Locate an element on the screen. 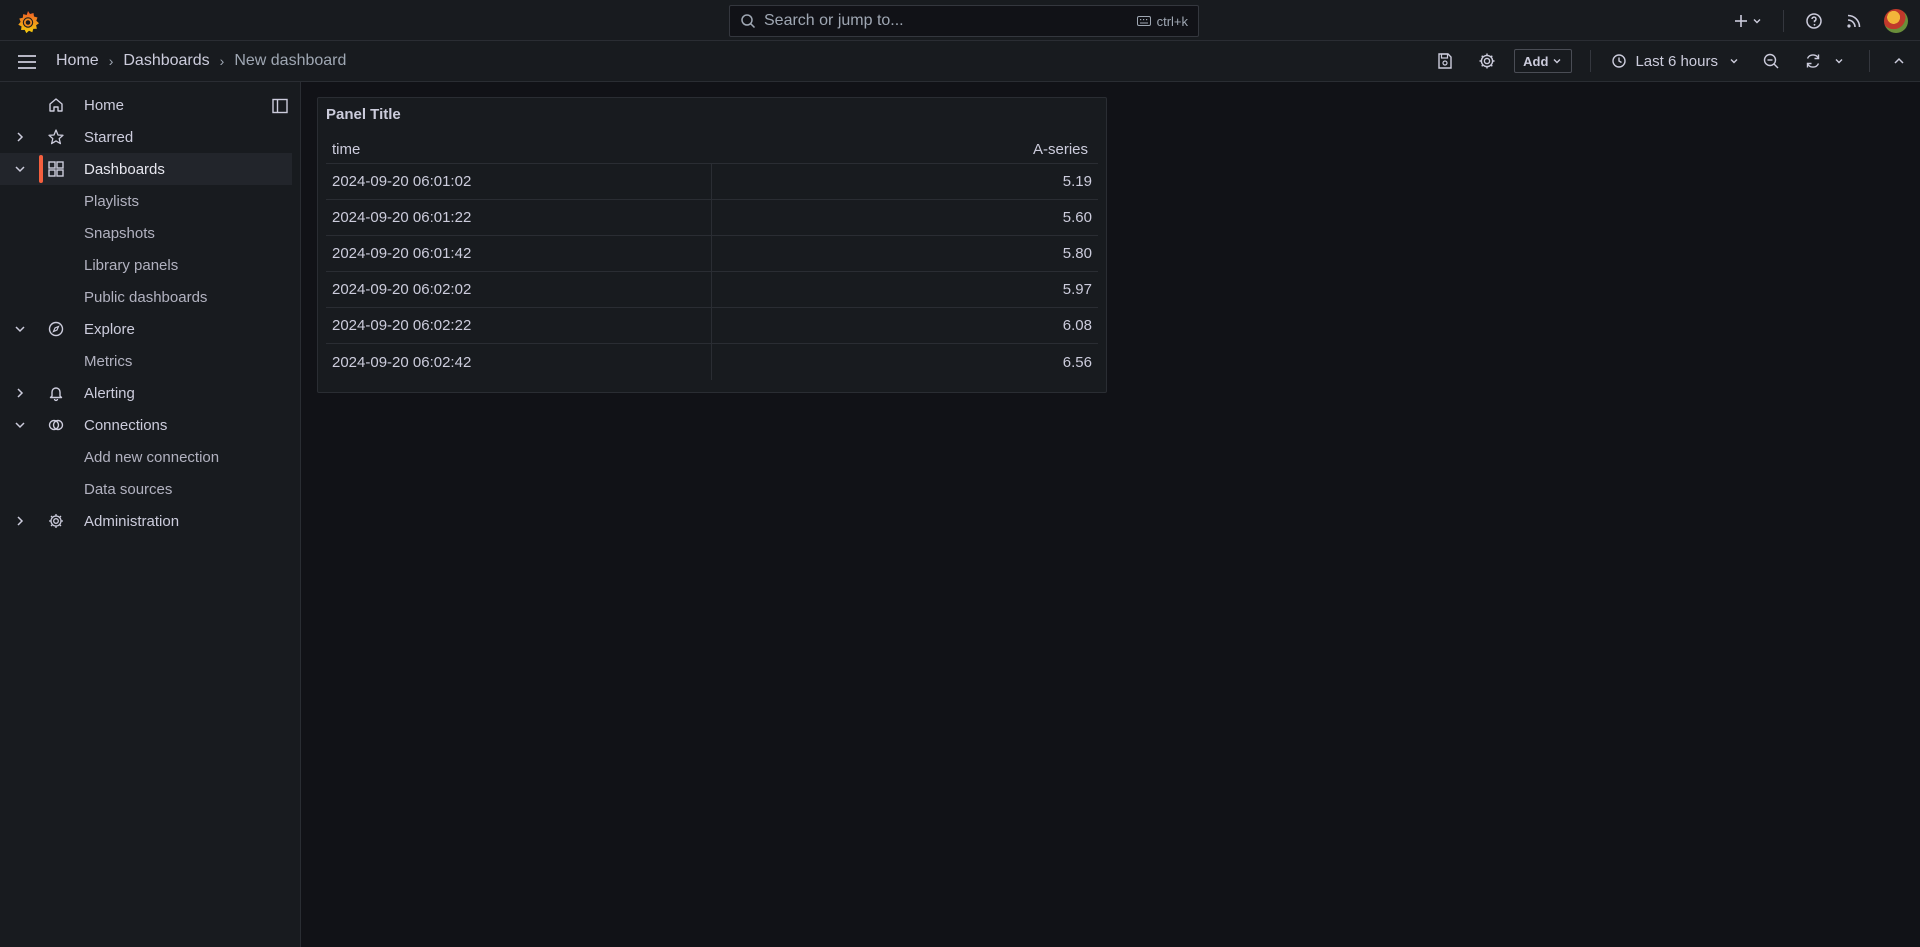 This screenshot has height=947, width=1920. search-icon is located at coordinates (748, 21).